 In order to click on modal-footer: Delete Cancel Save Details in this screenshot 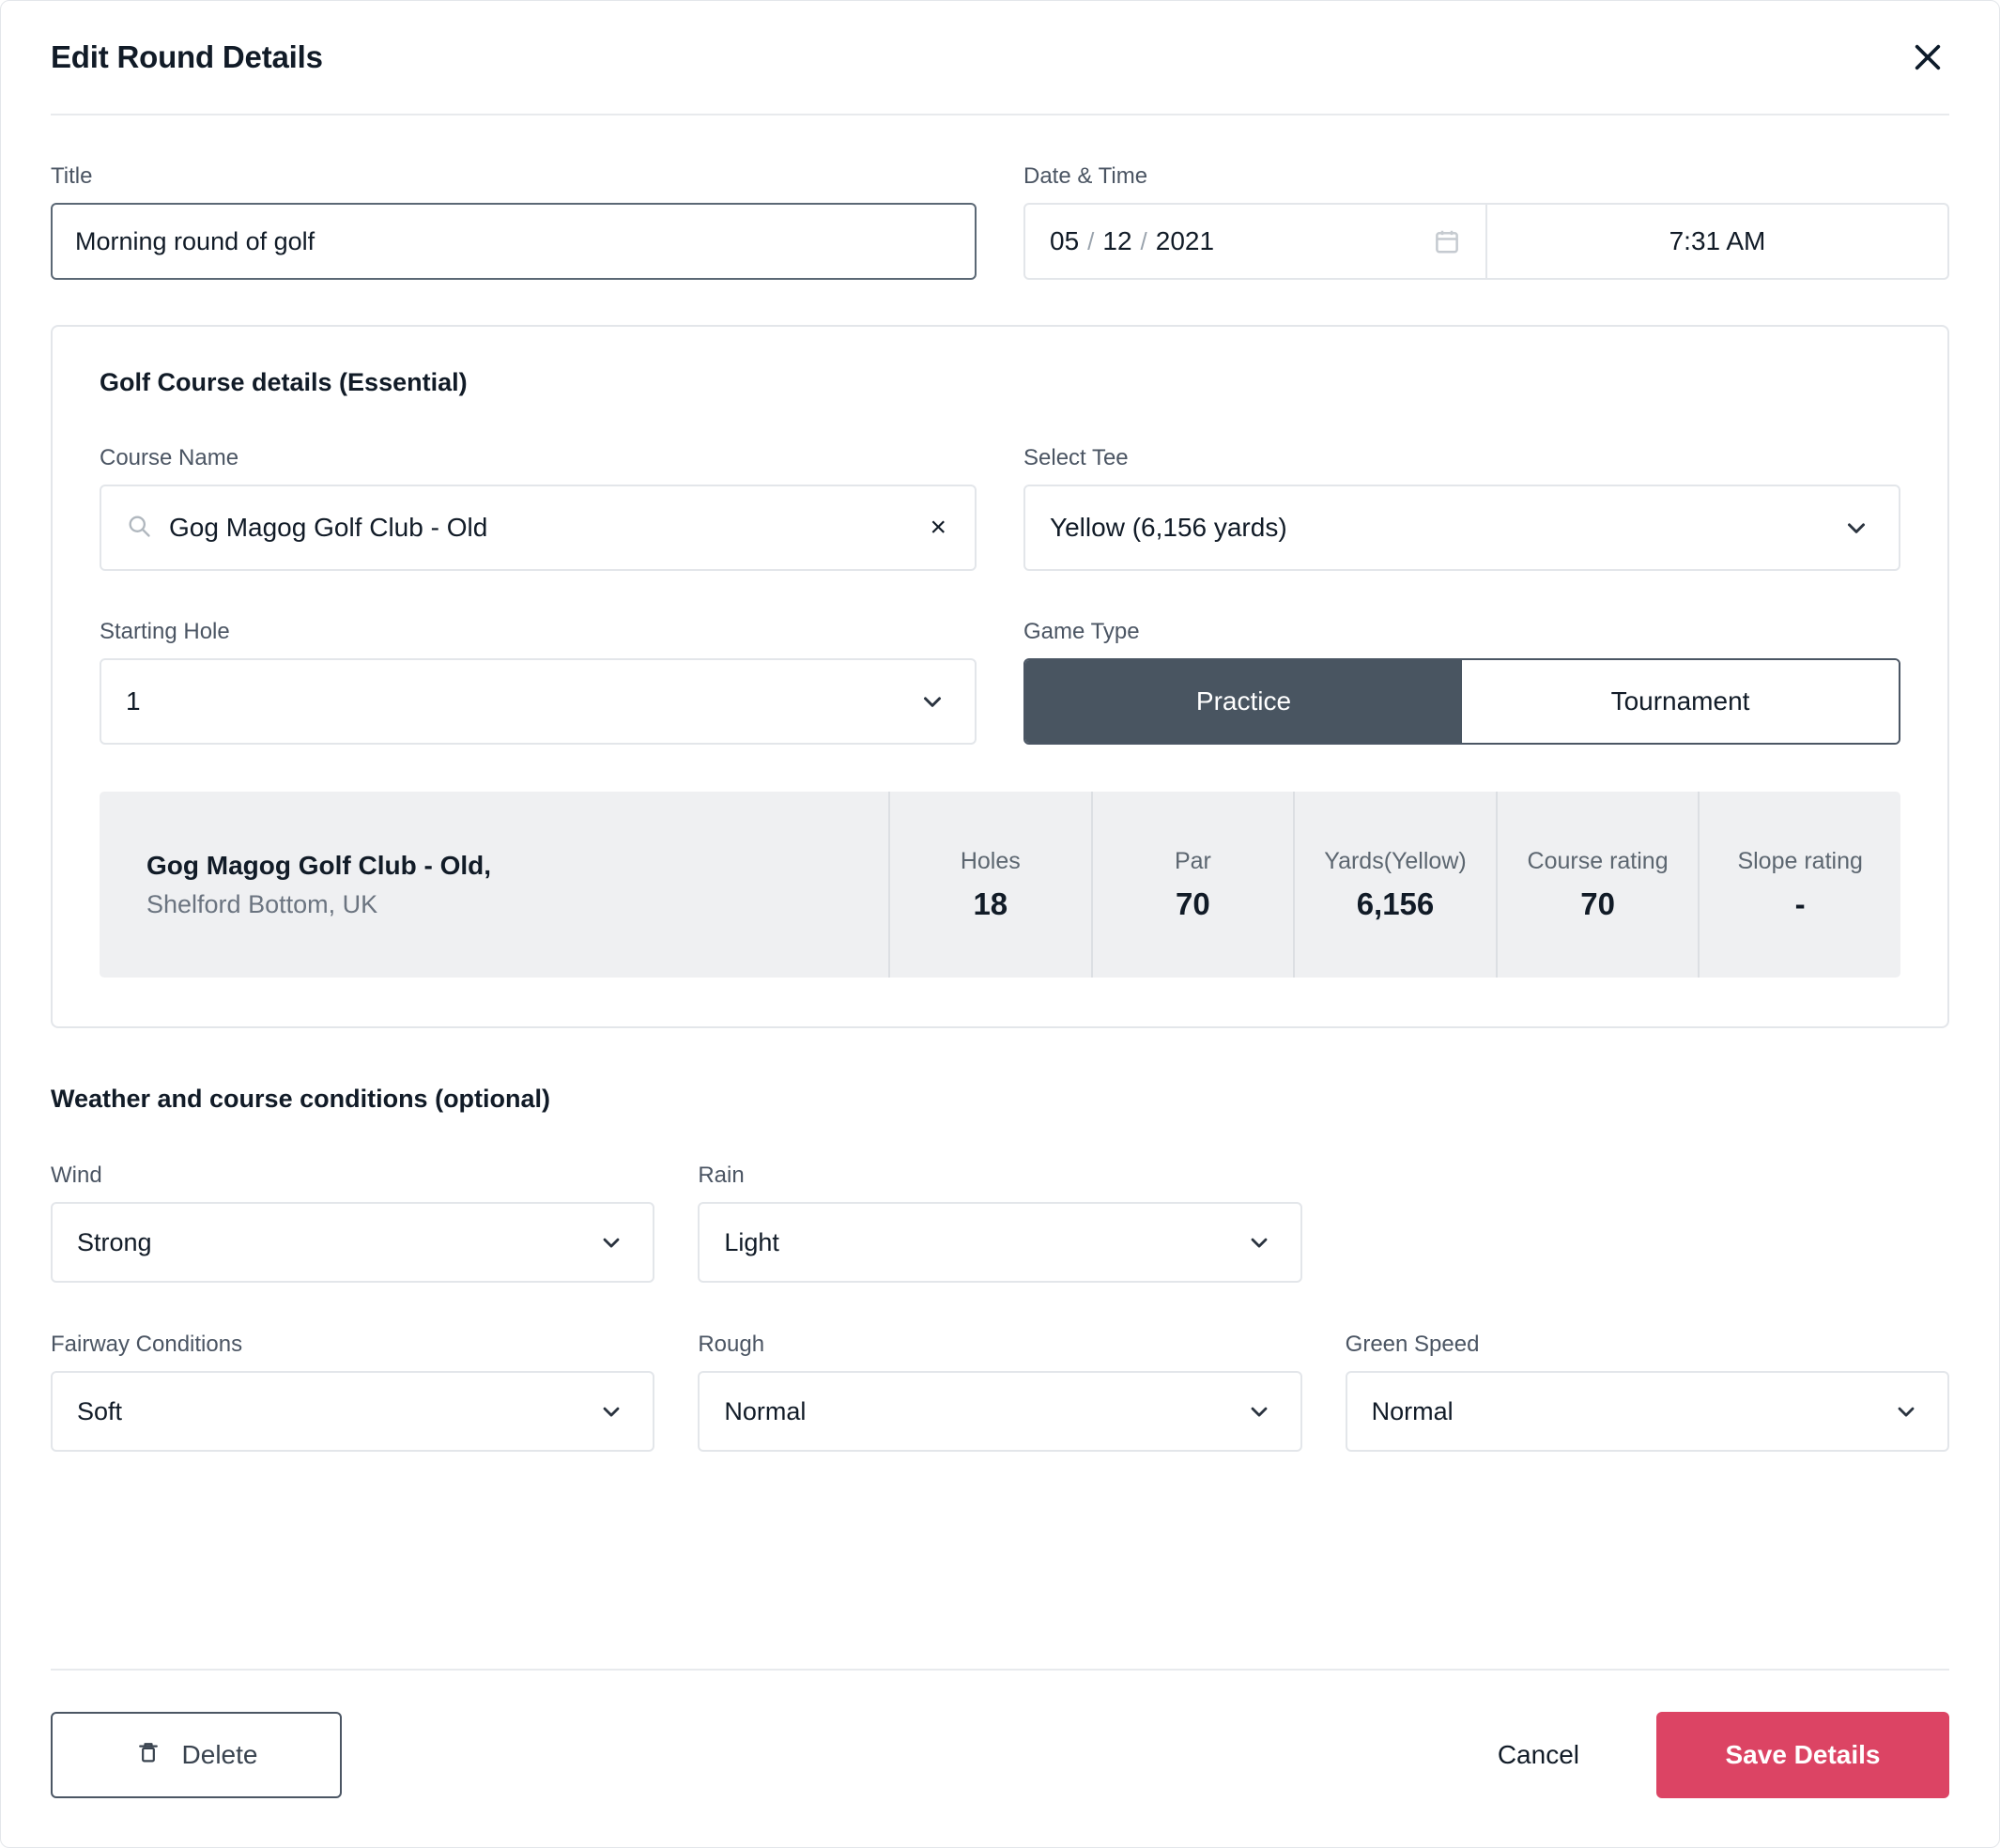, I will do `click(1000, 1733)`.